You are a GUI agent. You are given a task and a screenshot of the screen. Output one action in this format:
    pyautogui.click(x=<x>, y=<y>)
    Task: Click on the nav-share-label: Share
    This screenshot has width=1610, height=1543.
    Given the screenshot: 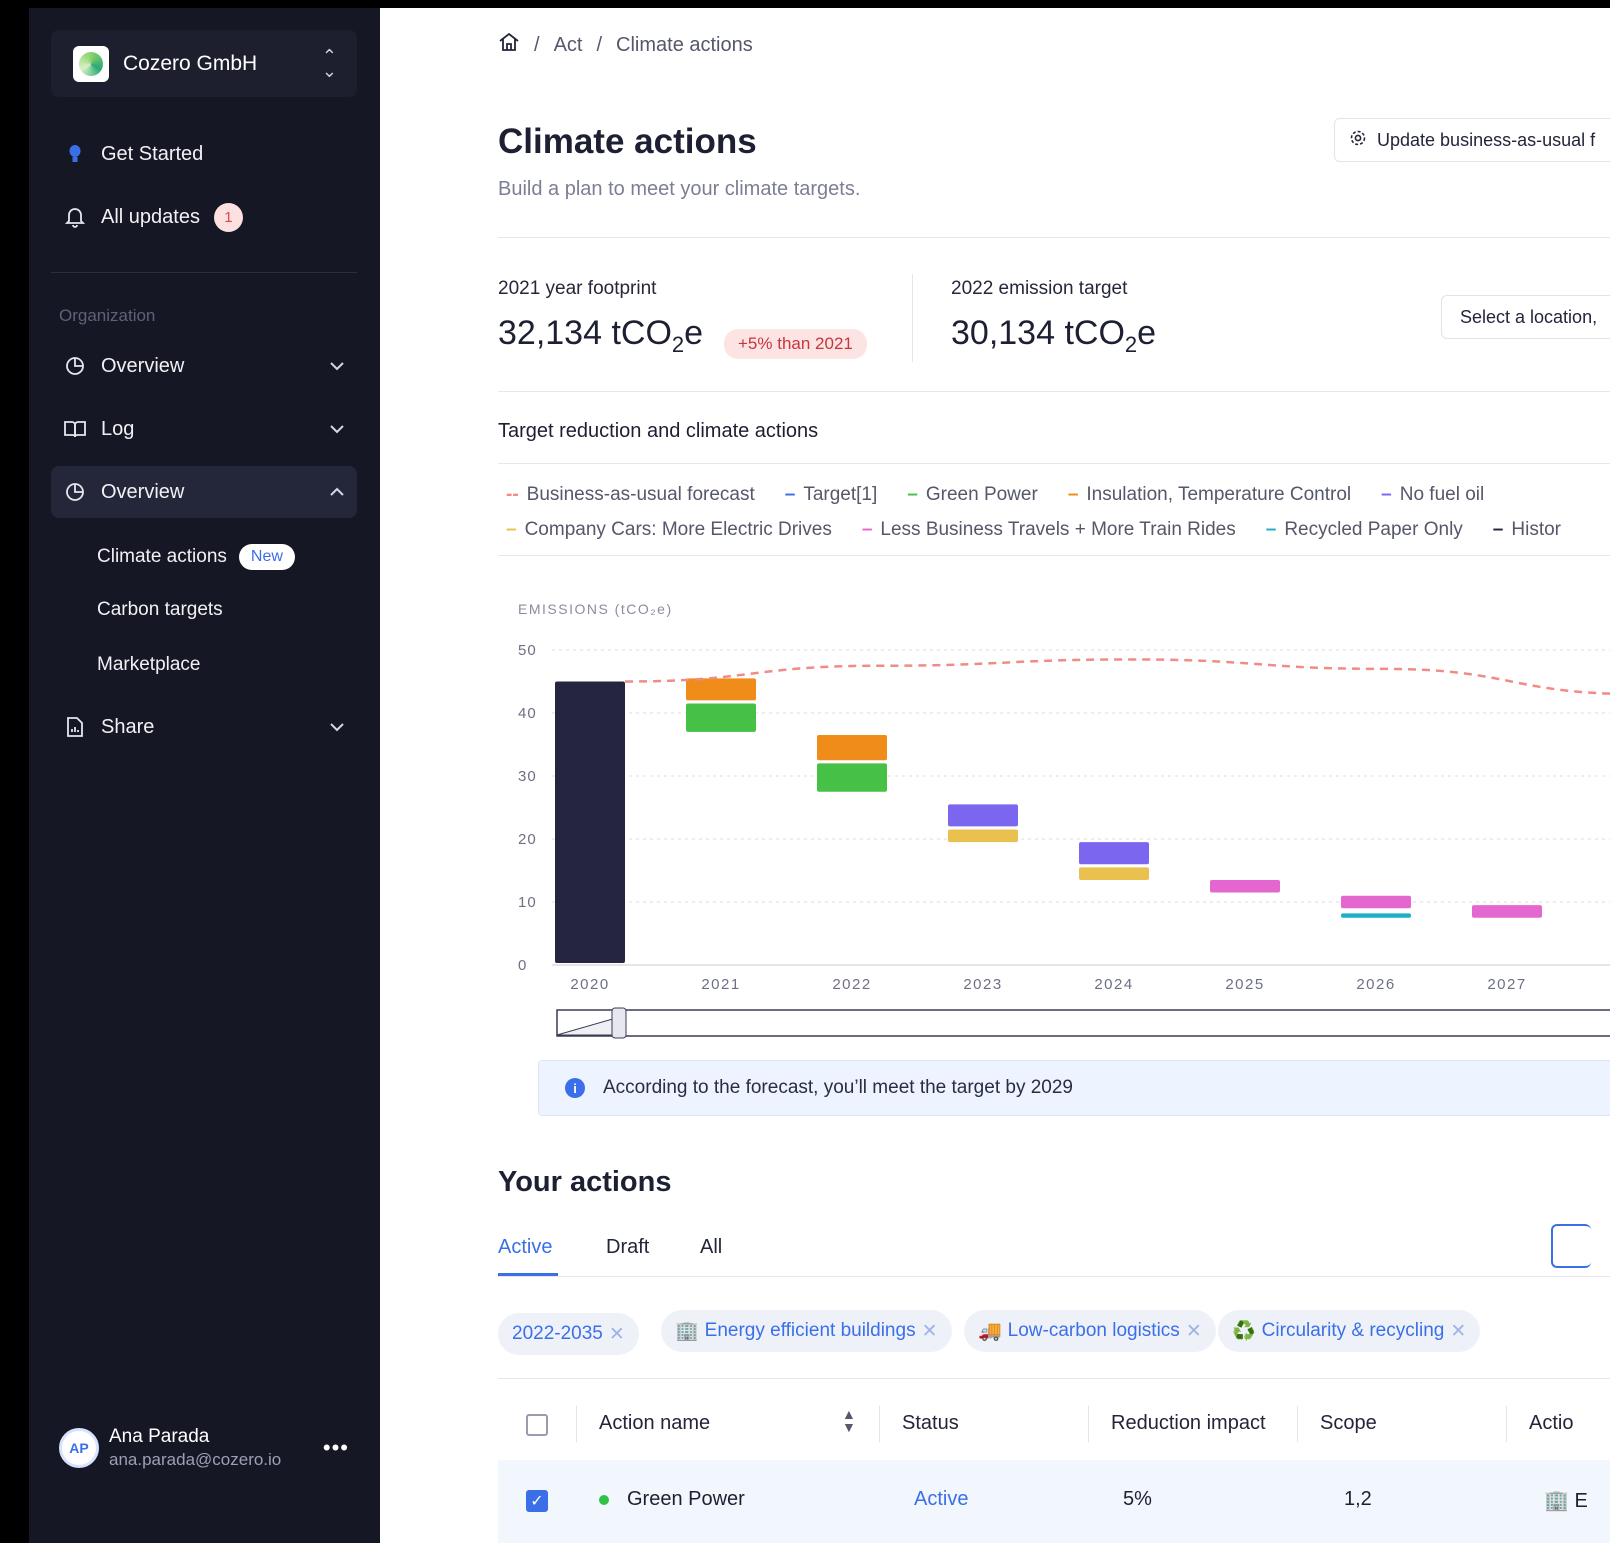 What is the action you would take?
    pyautogui.click(x=128, y=726)
    